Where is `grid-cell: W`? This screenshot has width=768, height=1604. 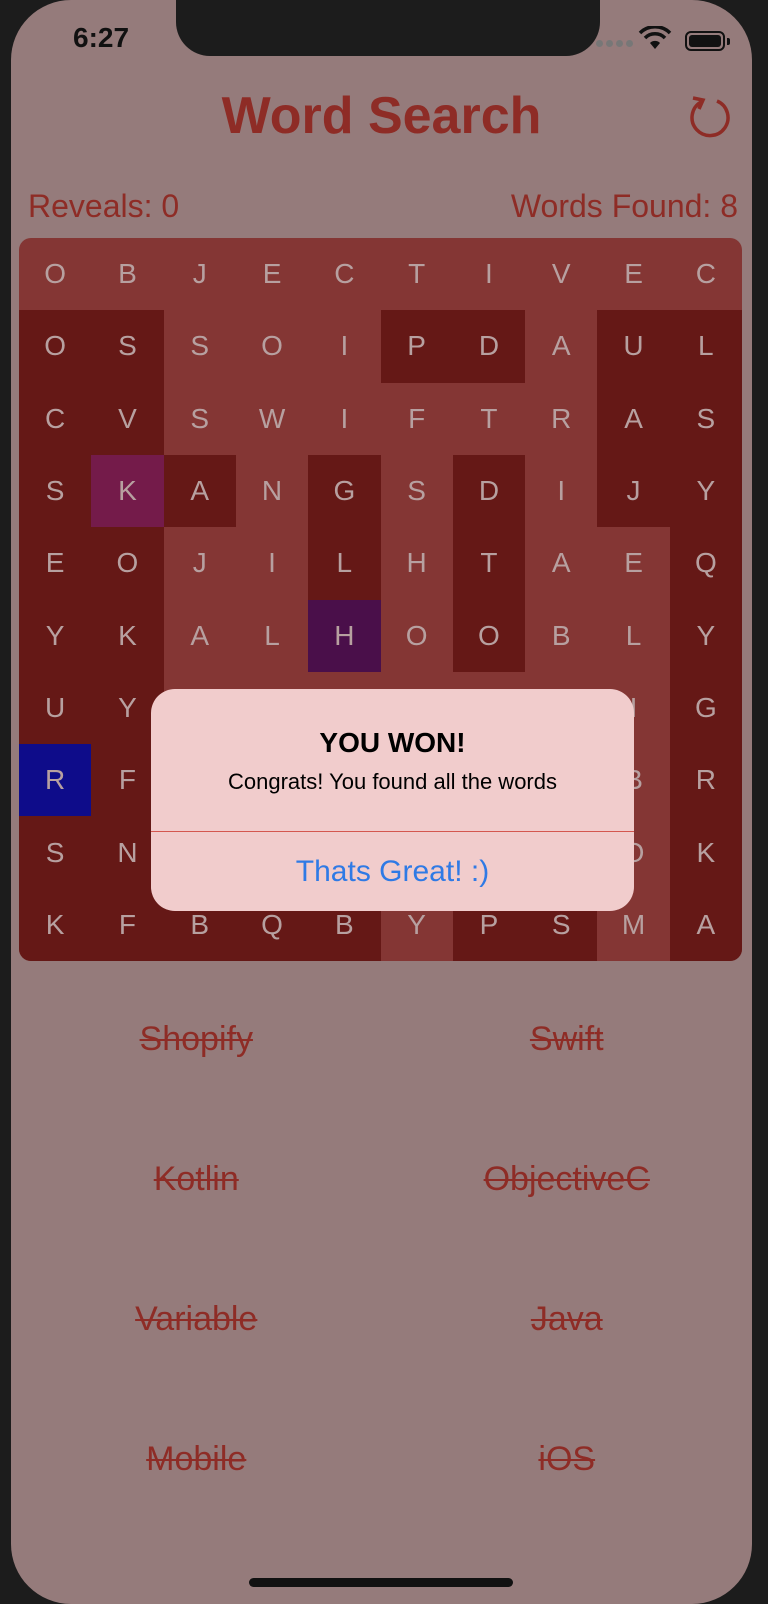
grid-cell: W is located at coordinates (272, 419).